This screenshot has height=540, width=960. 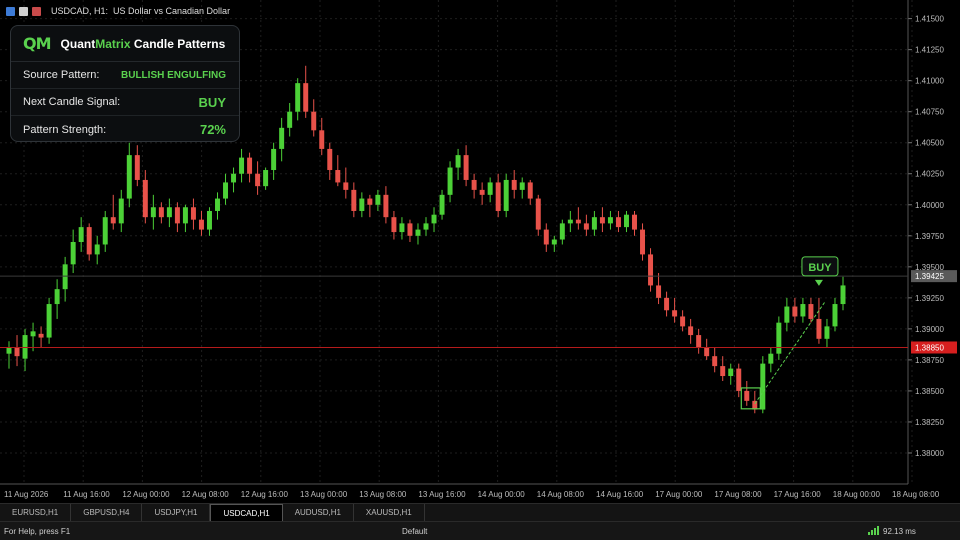 What do you see at coordinates (857, 494) in the screenshot?
I see `x-tick-label: 18 Aug 00:00` at bounding box center [857, 494].